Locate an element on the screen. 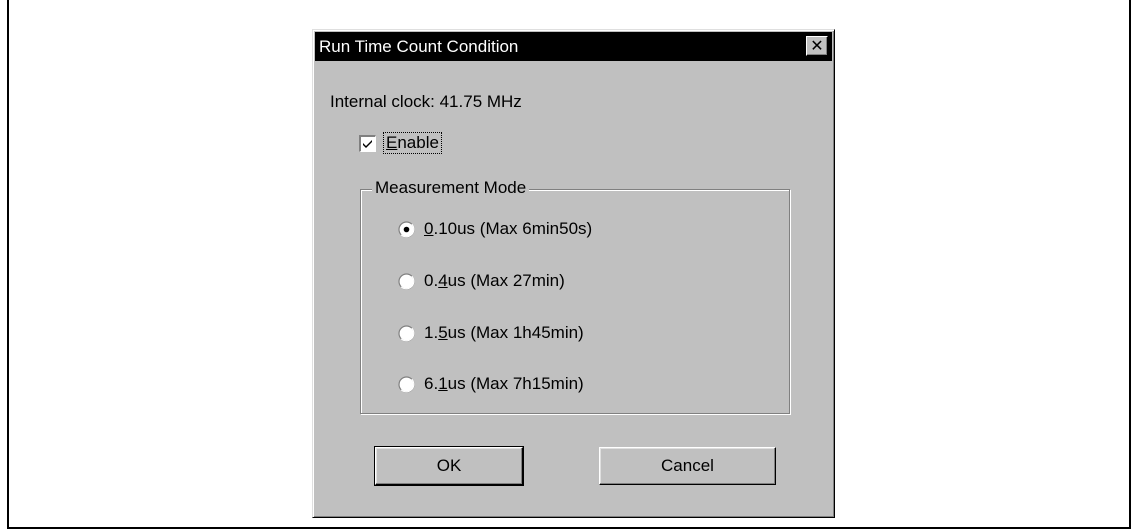 Image resolution: width=1136 pixels, height=531 pixels. internal-clock-label: Internal clock: 41.75 MHz is located at coordinates (426, 101).